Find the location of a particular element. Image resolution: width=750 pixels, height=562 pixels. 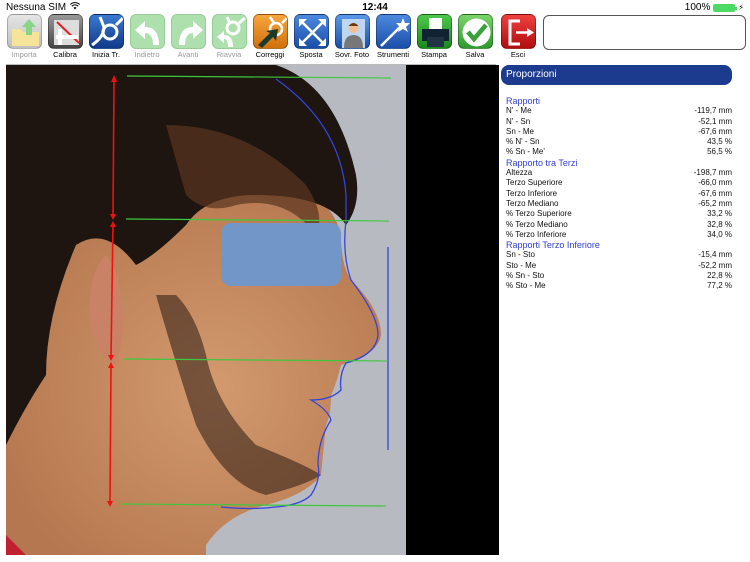

table-row: % Terzo Mediano 32,8 % is located at coordinates (619, 225).